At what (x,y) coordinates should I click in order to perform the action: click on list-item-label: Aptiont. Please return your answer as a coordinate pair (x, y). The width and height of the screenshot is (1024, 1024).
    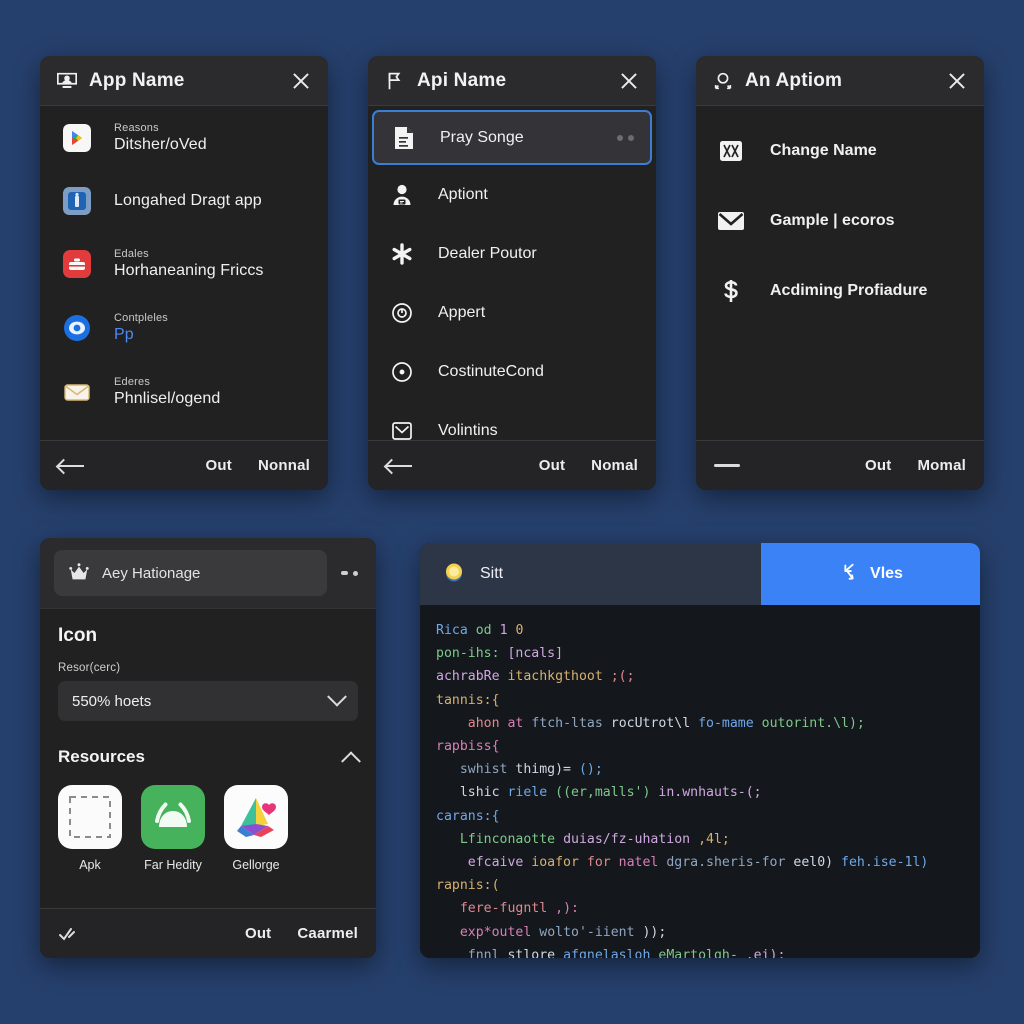
    Looking at the image, I should click on (463, 194).